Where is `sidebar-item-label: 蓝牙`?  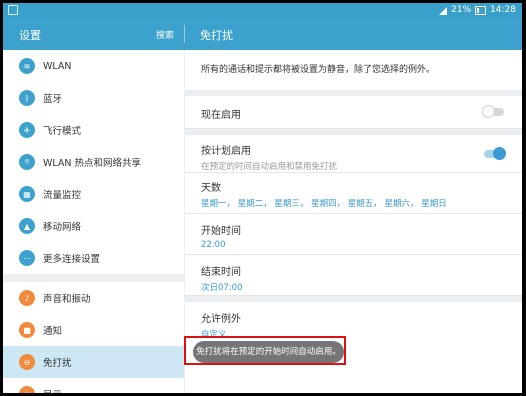
sidebar-item-label: 蓝牙 is located at coordinates (53, 99).